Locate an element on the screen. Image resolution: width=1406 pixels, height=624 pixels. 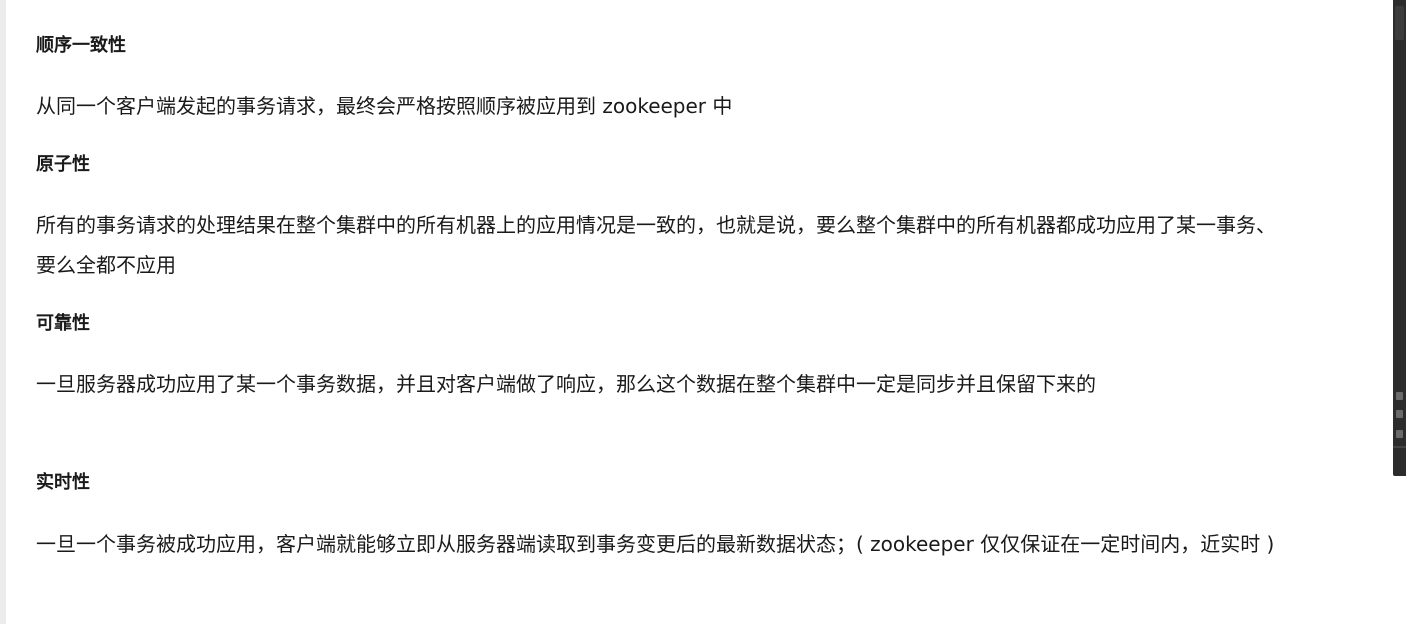
section-heading-sequential-consistency: 顺序一致性 is located at coordinates (81, 45).